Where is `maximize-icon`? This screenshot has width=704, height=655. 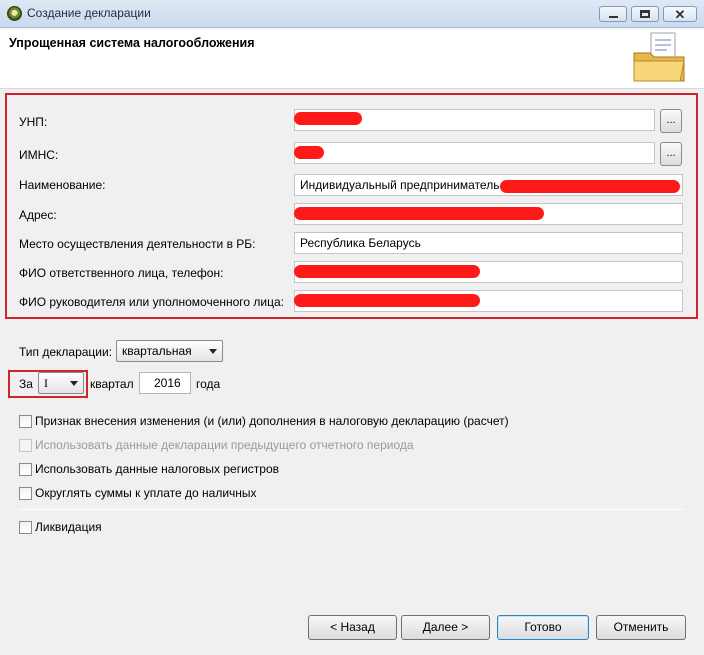
maximize-icon is located at coordinates (645, 14).